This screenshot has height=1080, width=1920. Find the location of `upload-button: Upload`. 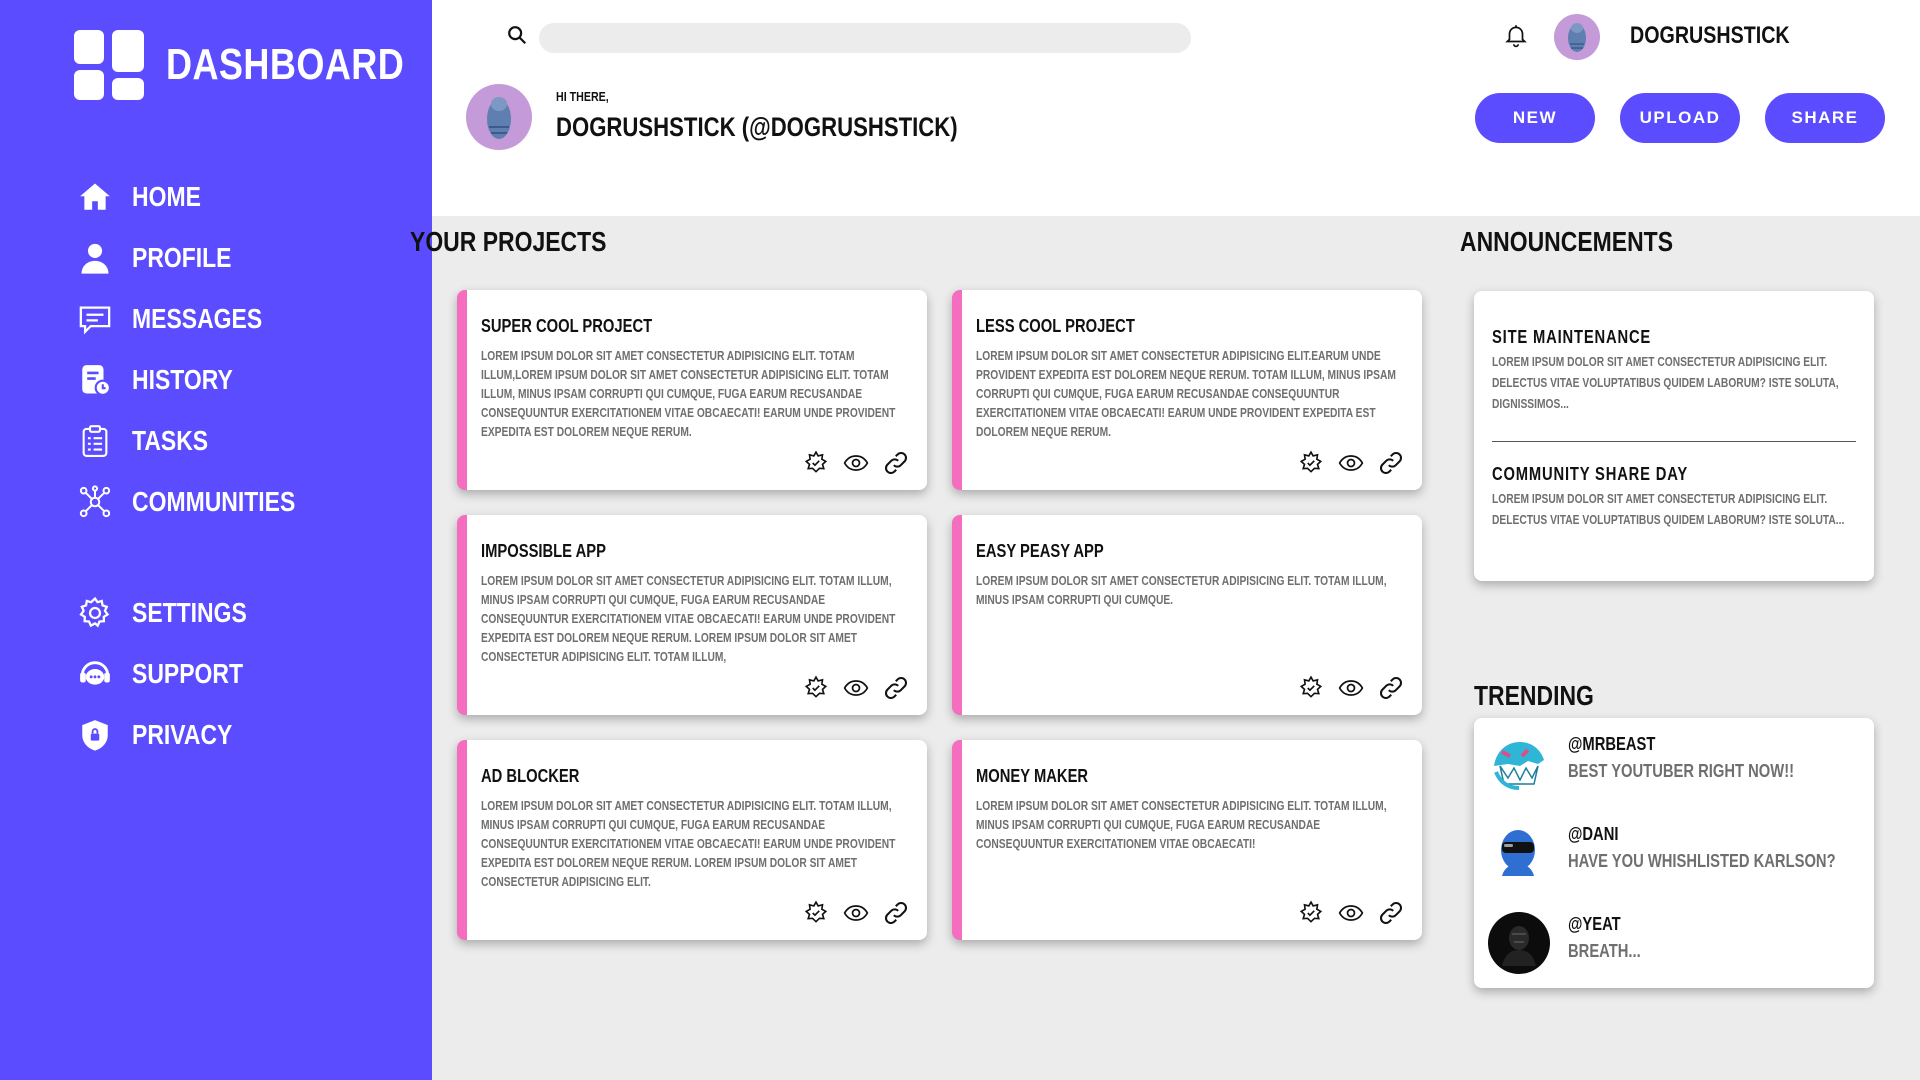

upload-button: Upload is located at coordinates (1680, 118).